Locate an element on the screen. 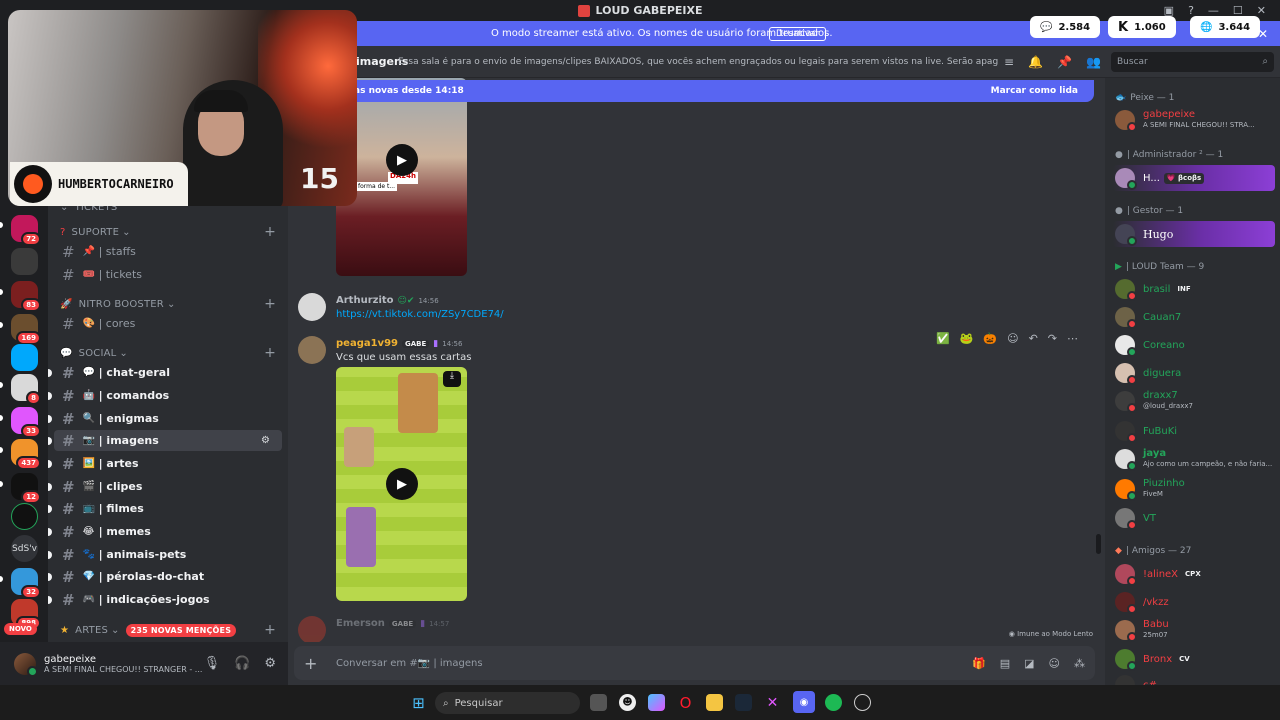 The image size is (1280, 720). counter-pill: K 1.060 is located at coordinates (1142, 27).